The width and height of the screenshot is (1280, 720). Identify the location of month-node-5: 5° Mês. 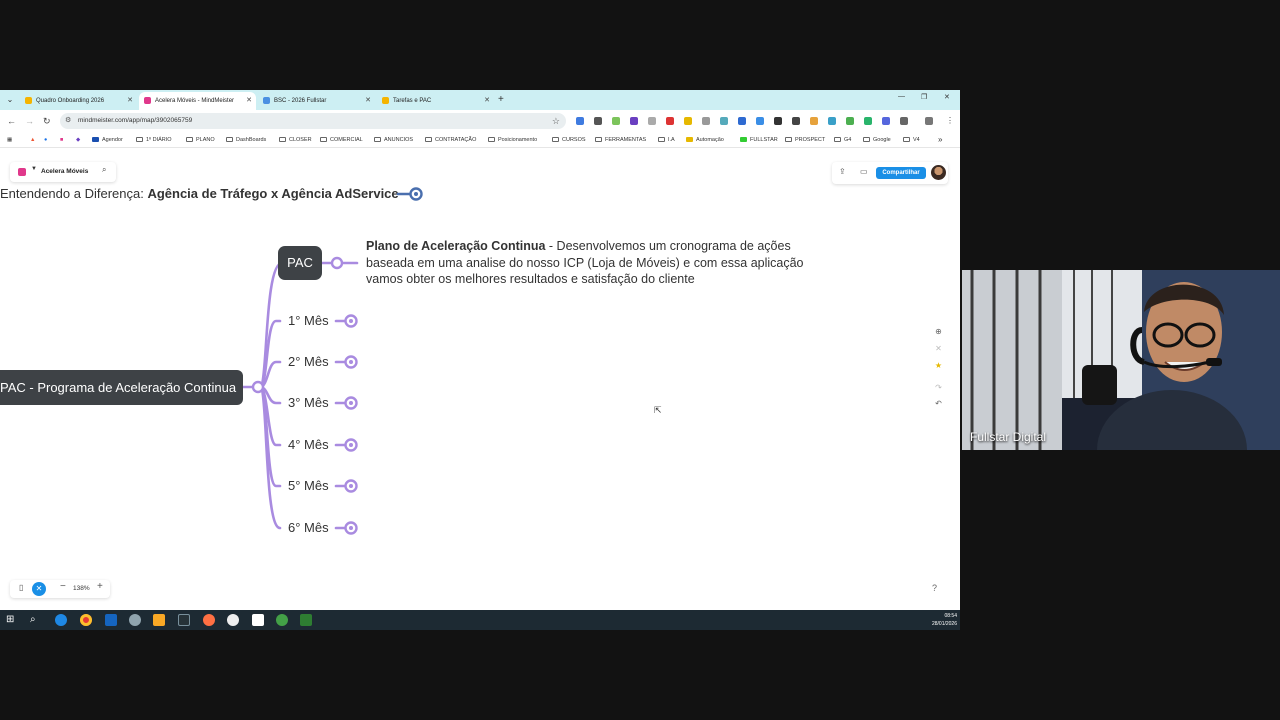
(308, 485).